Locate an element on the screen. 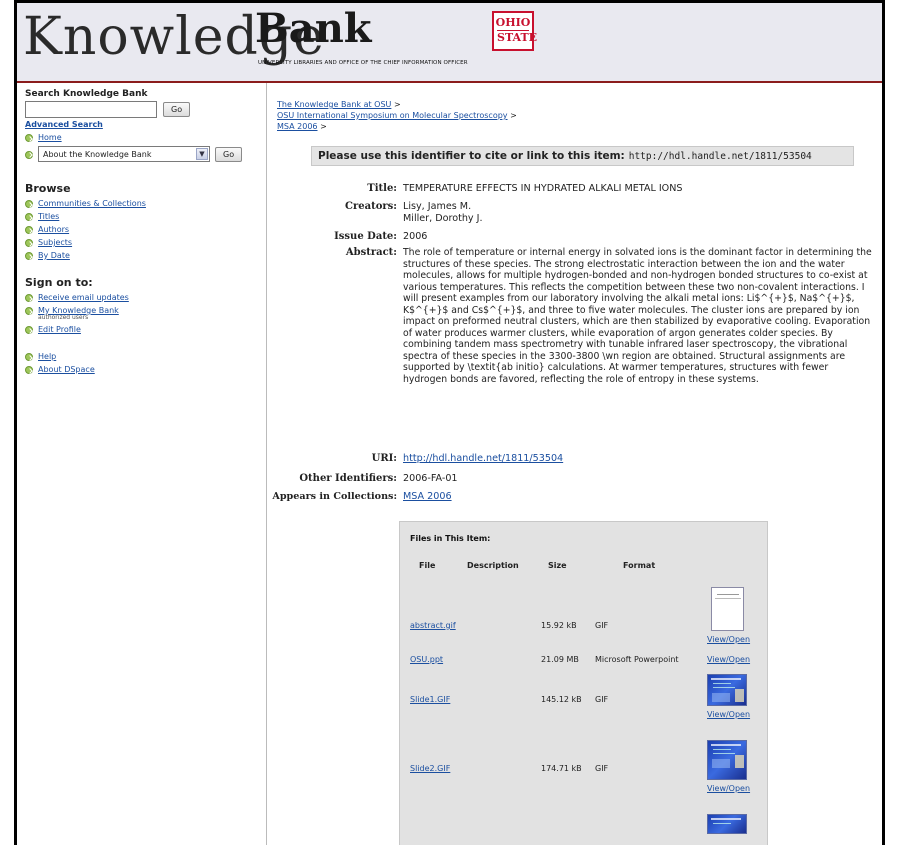 This screenshot has height=845, width=899. jump-to-select-value: About the Knowledge Bank is located at coordinates (97, 154).